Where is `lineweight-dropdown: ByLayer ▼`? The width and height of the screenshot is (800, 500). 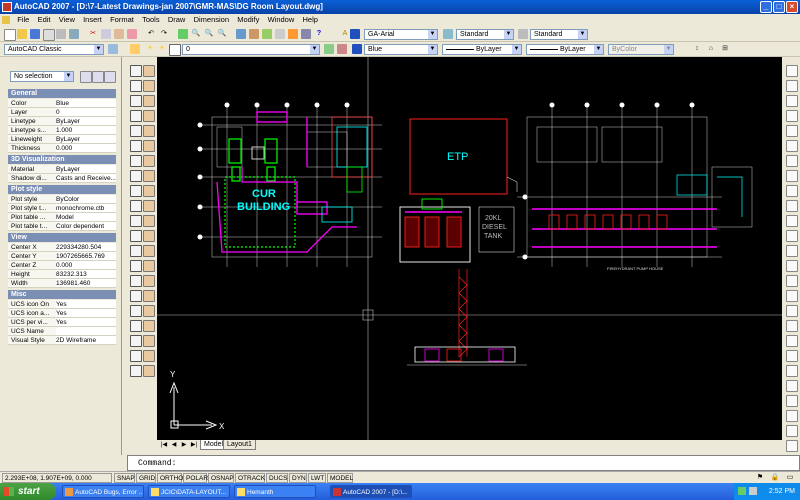 lineweight-dropdown: ByLayer ▼ is located at coordinates (565, 49).